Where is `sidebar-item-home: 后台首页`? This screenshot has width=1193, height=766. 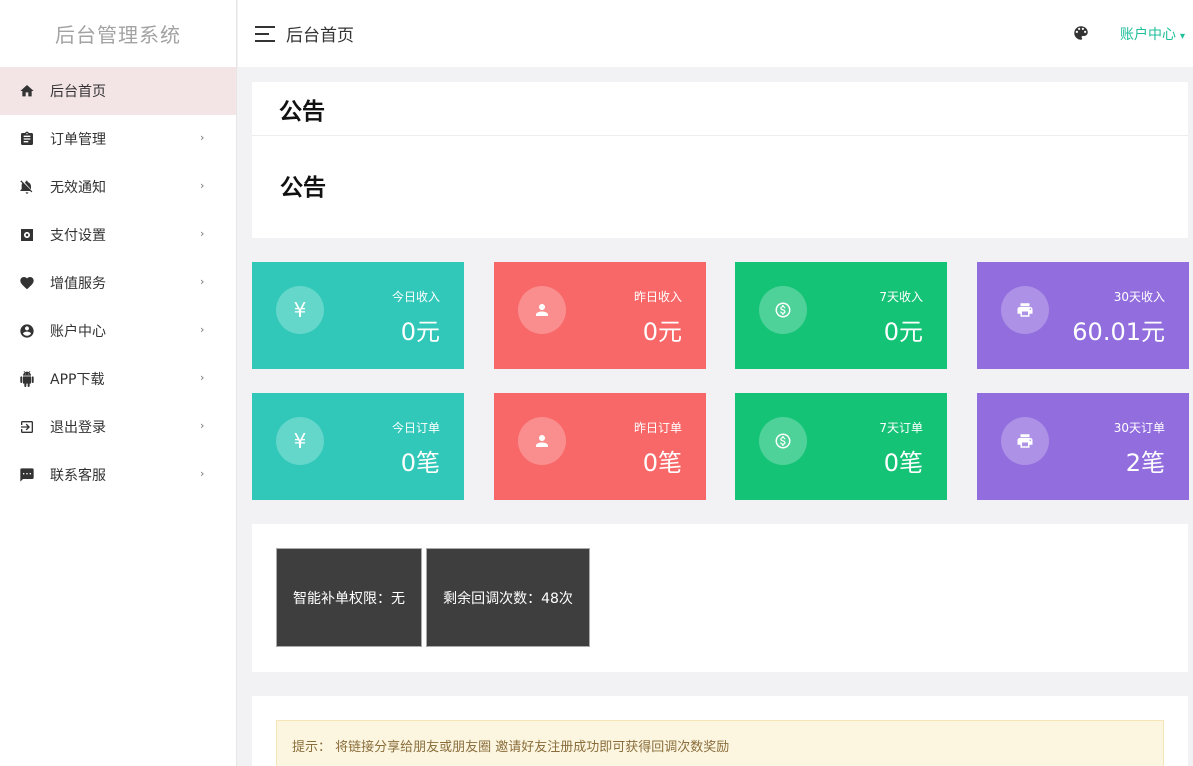
sidebar-item-home: 后台首页 is located at coordinates (118, 91).